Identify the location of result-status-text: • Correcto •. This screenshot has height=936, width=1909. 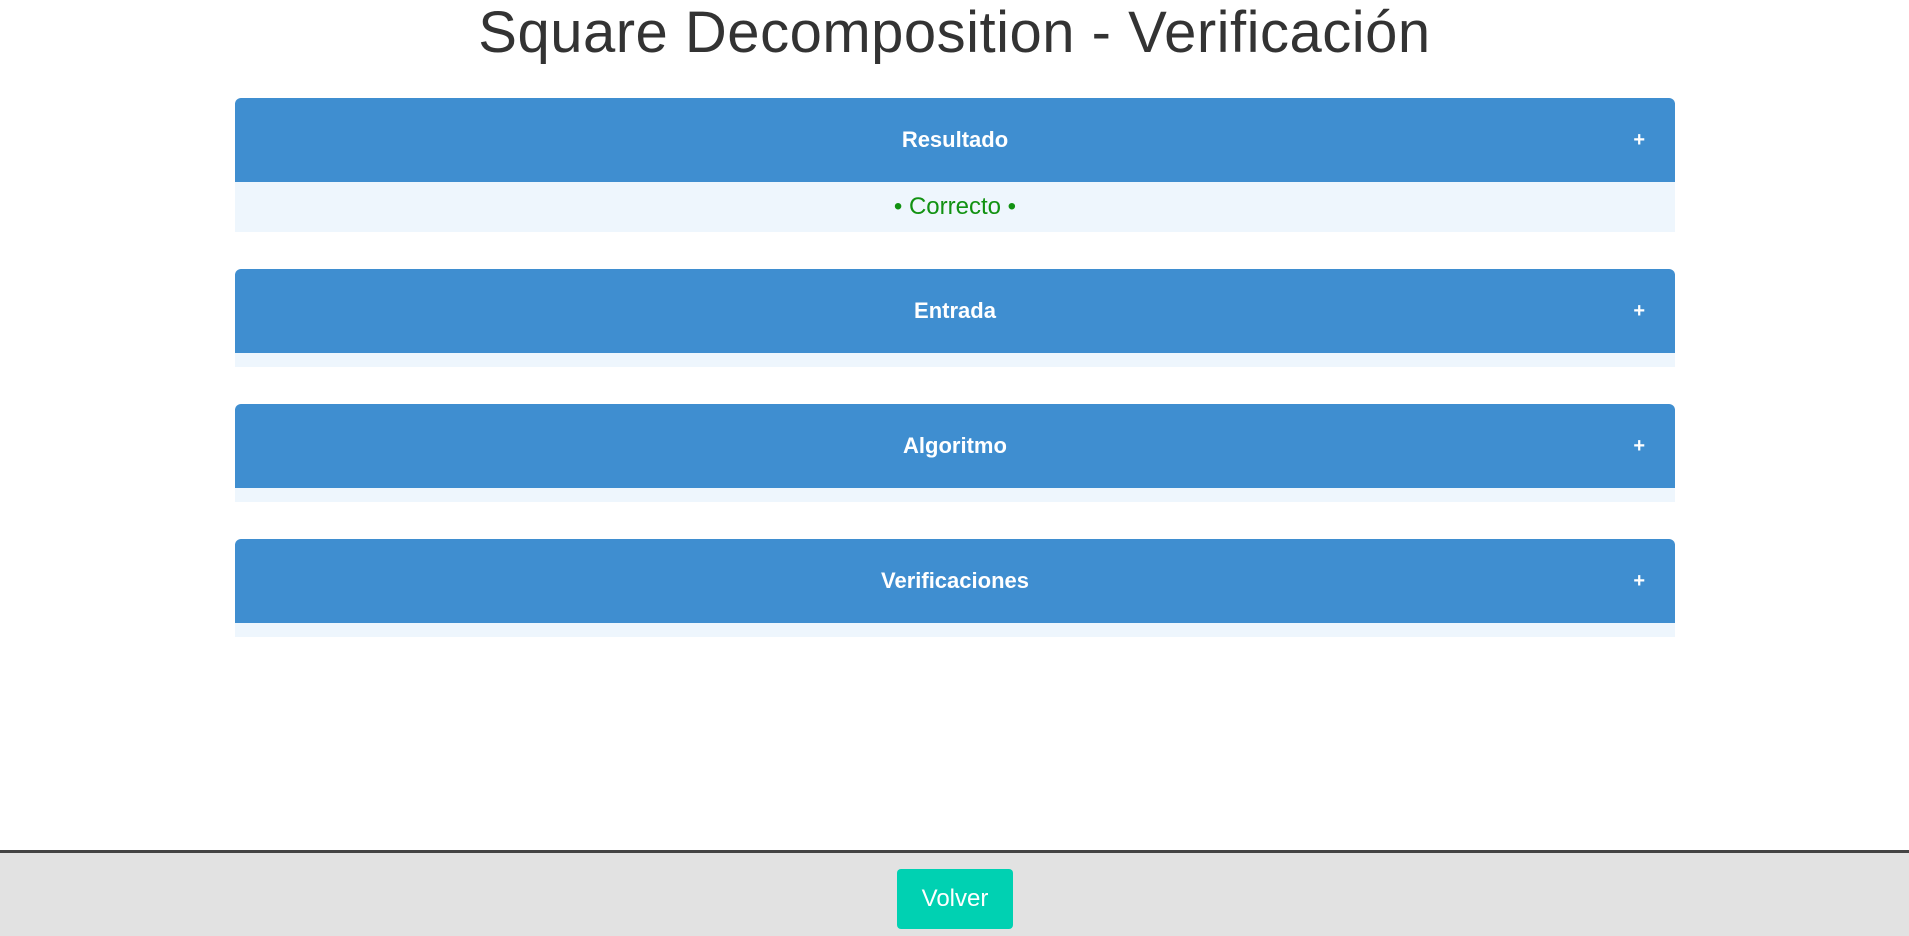
(955, 206).